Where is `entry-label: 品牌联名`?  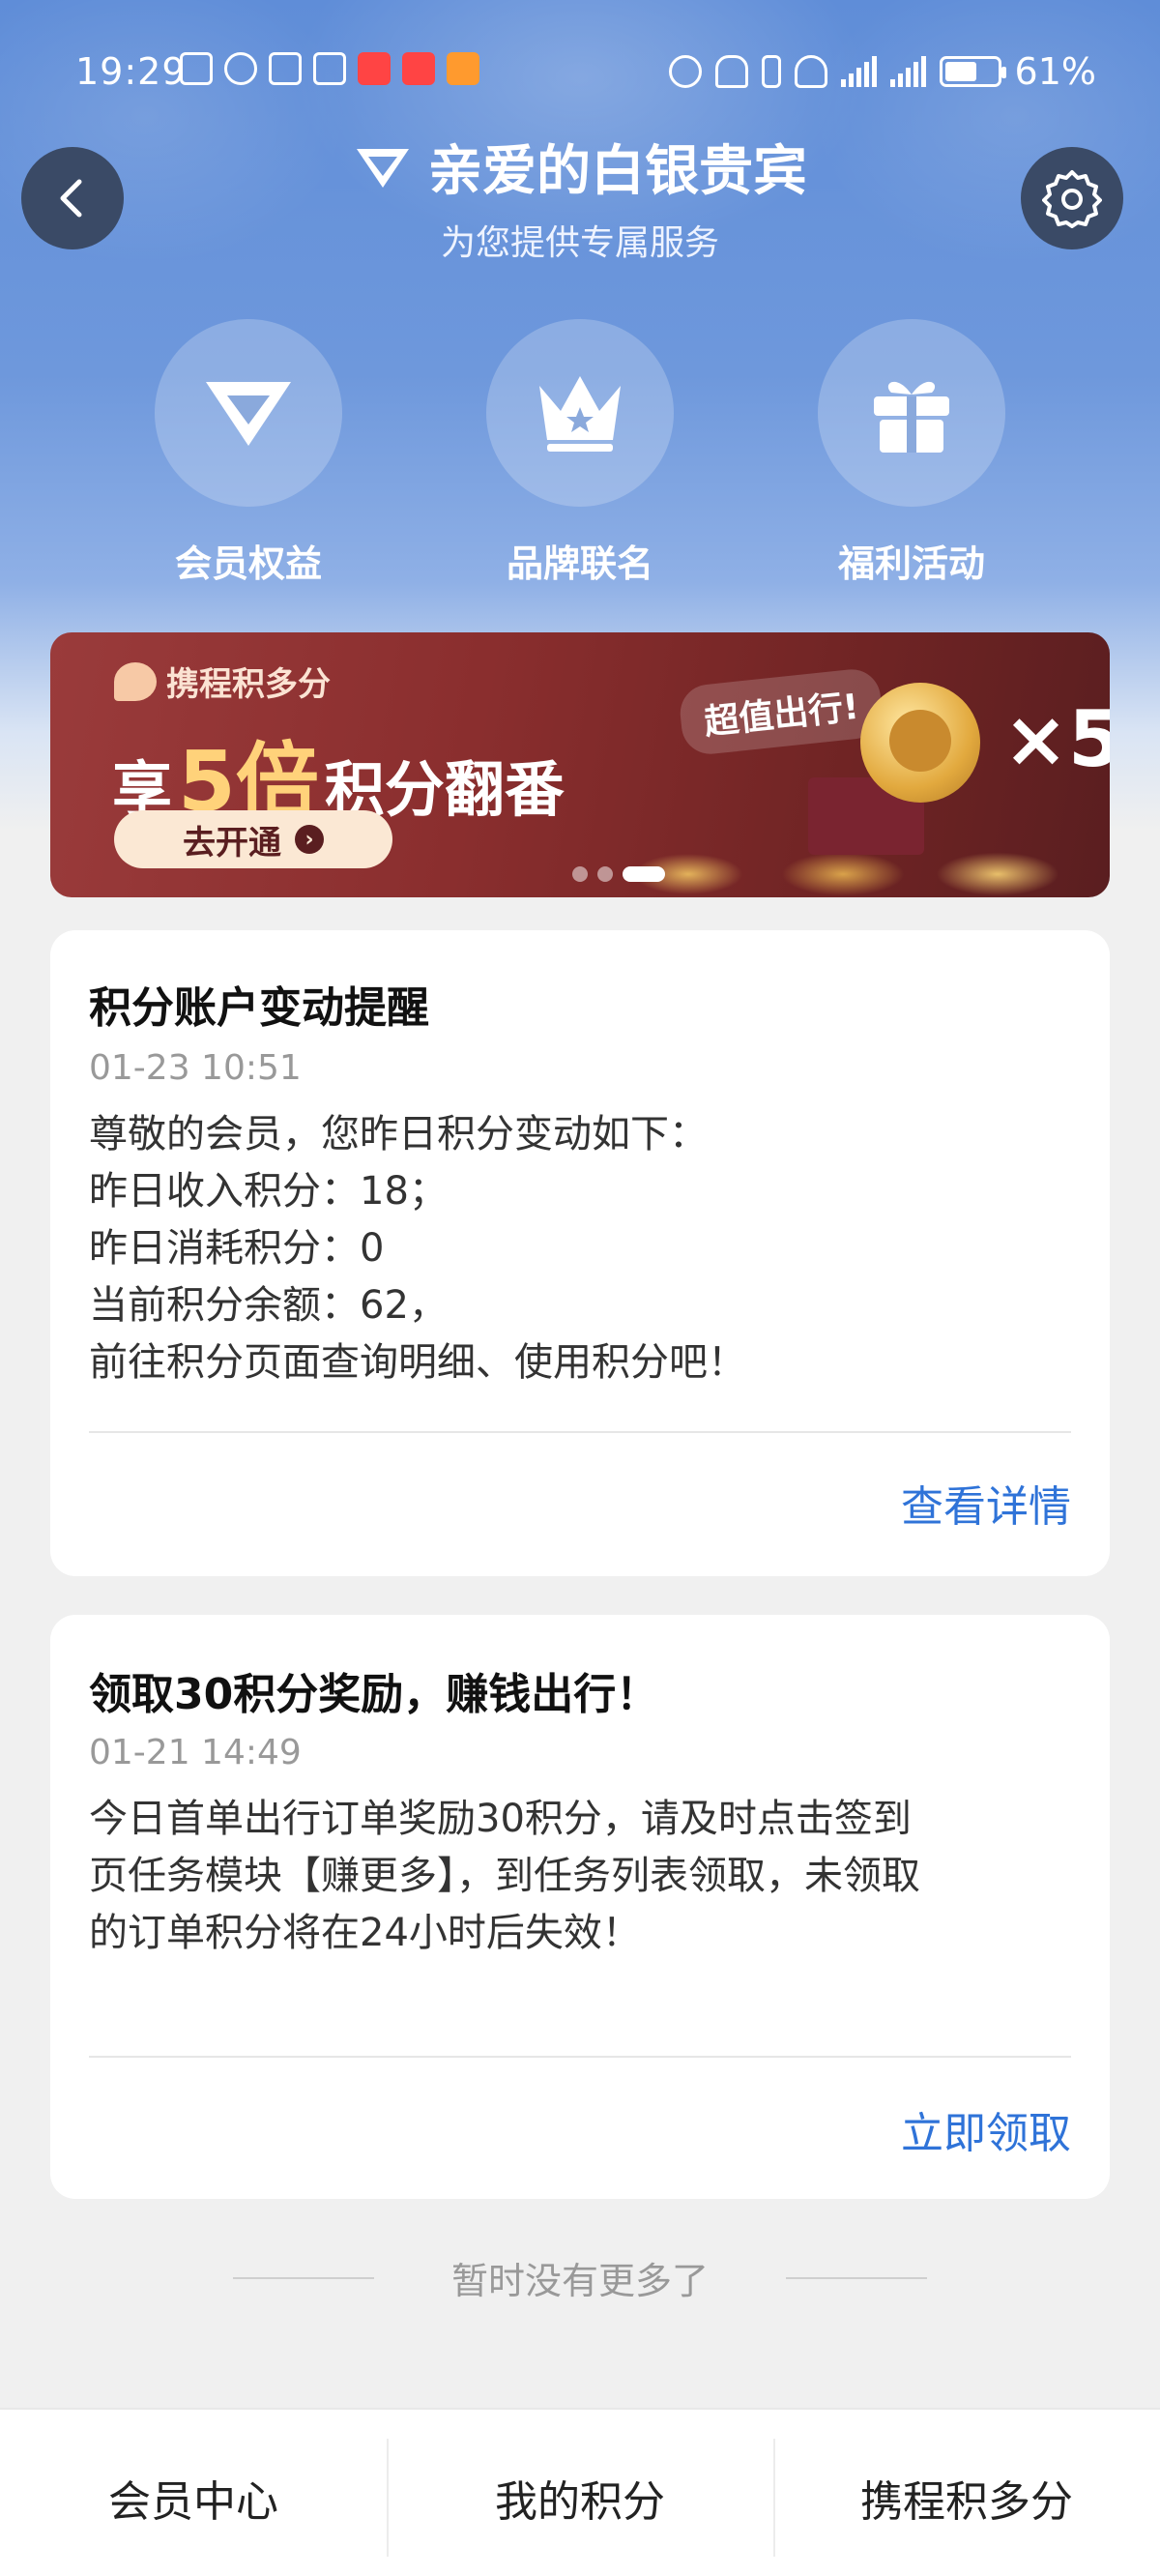 entry-label: 品牌联名 is located at coordinates (579, 563).